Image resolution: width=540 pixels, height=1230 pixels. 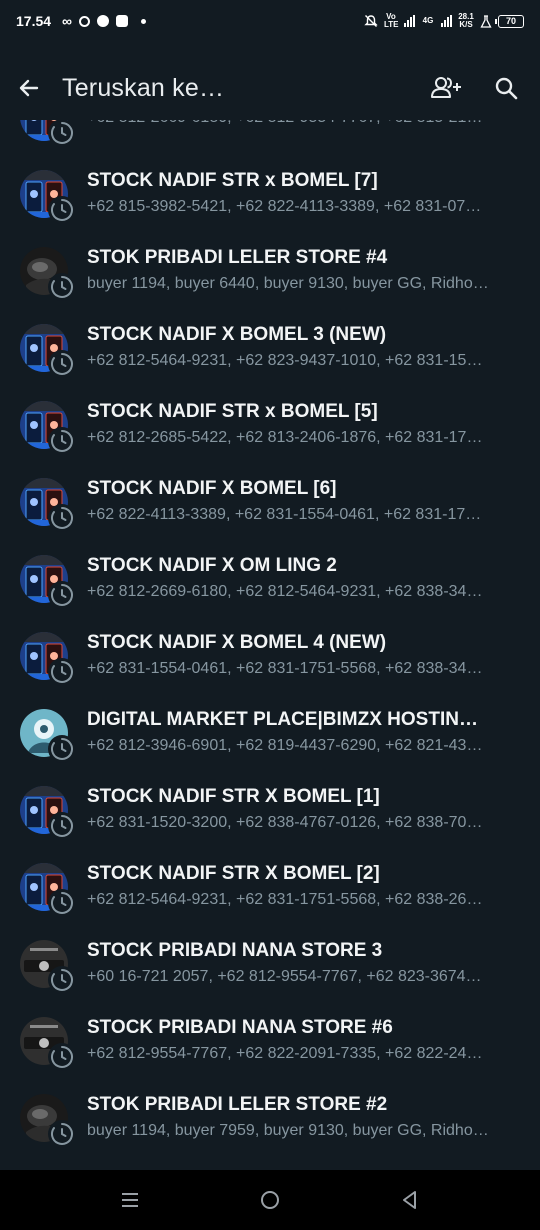 What do you see at coordinates (391, 20) in the screenshot?
I see `volte-label: Vo LTE` at bounding box center [391, 20].